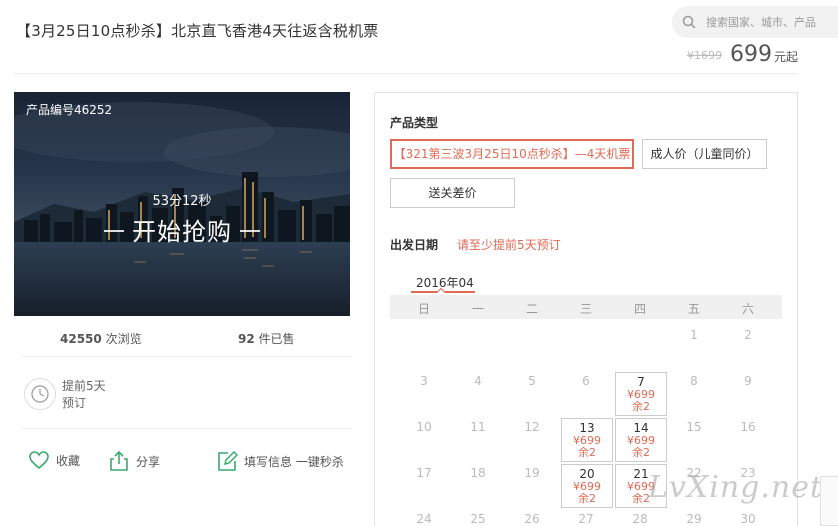 This screenshot has width=838, height=526. What do you see at coordinates (689, 22) in the screenshot?
I see `search-icon` at bounding box center [689, 22].